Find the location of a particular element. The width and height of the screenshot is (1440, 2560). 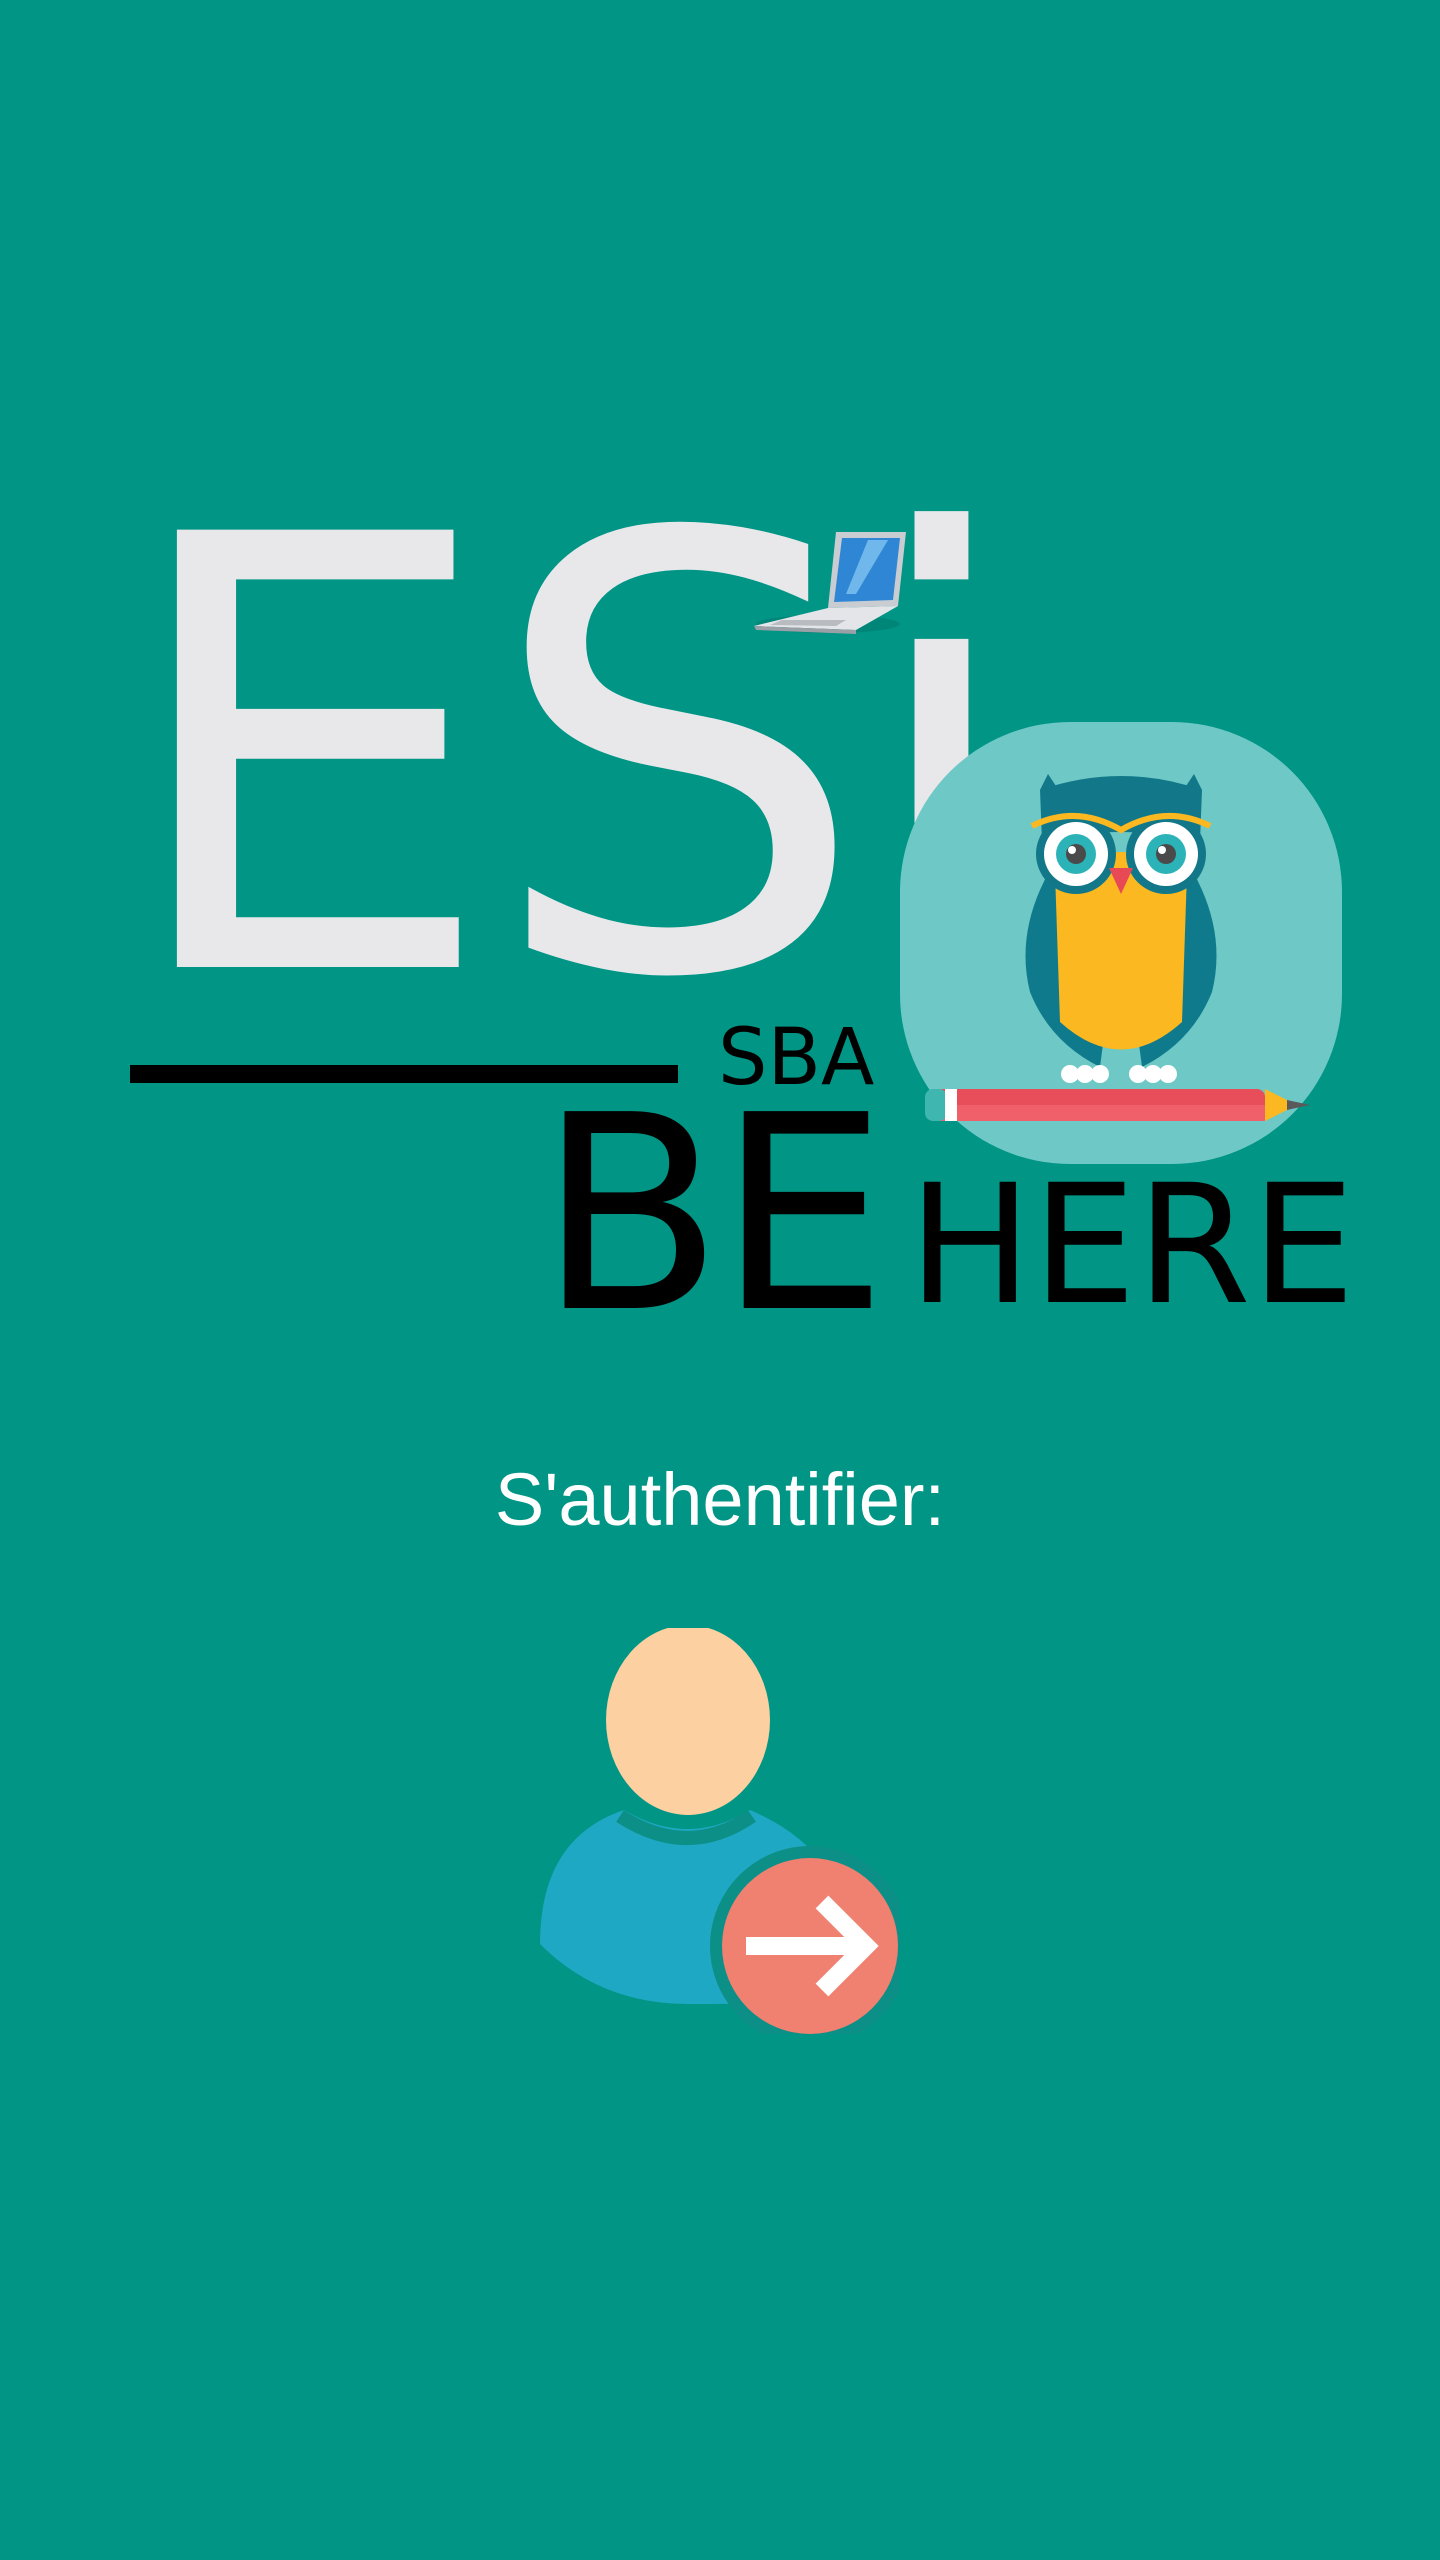

laptop-icon is located at coordinates (830, 583).